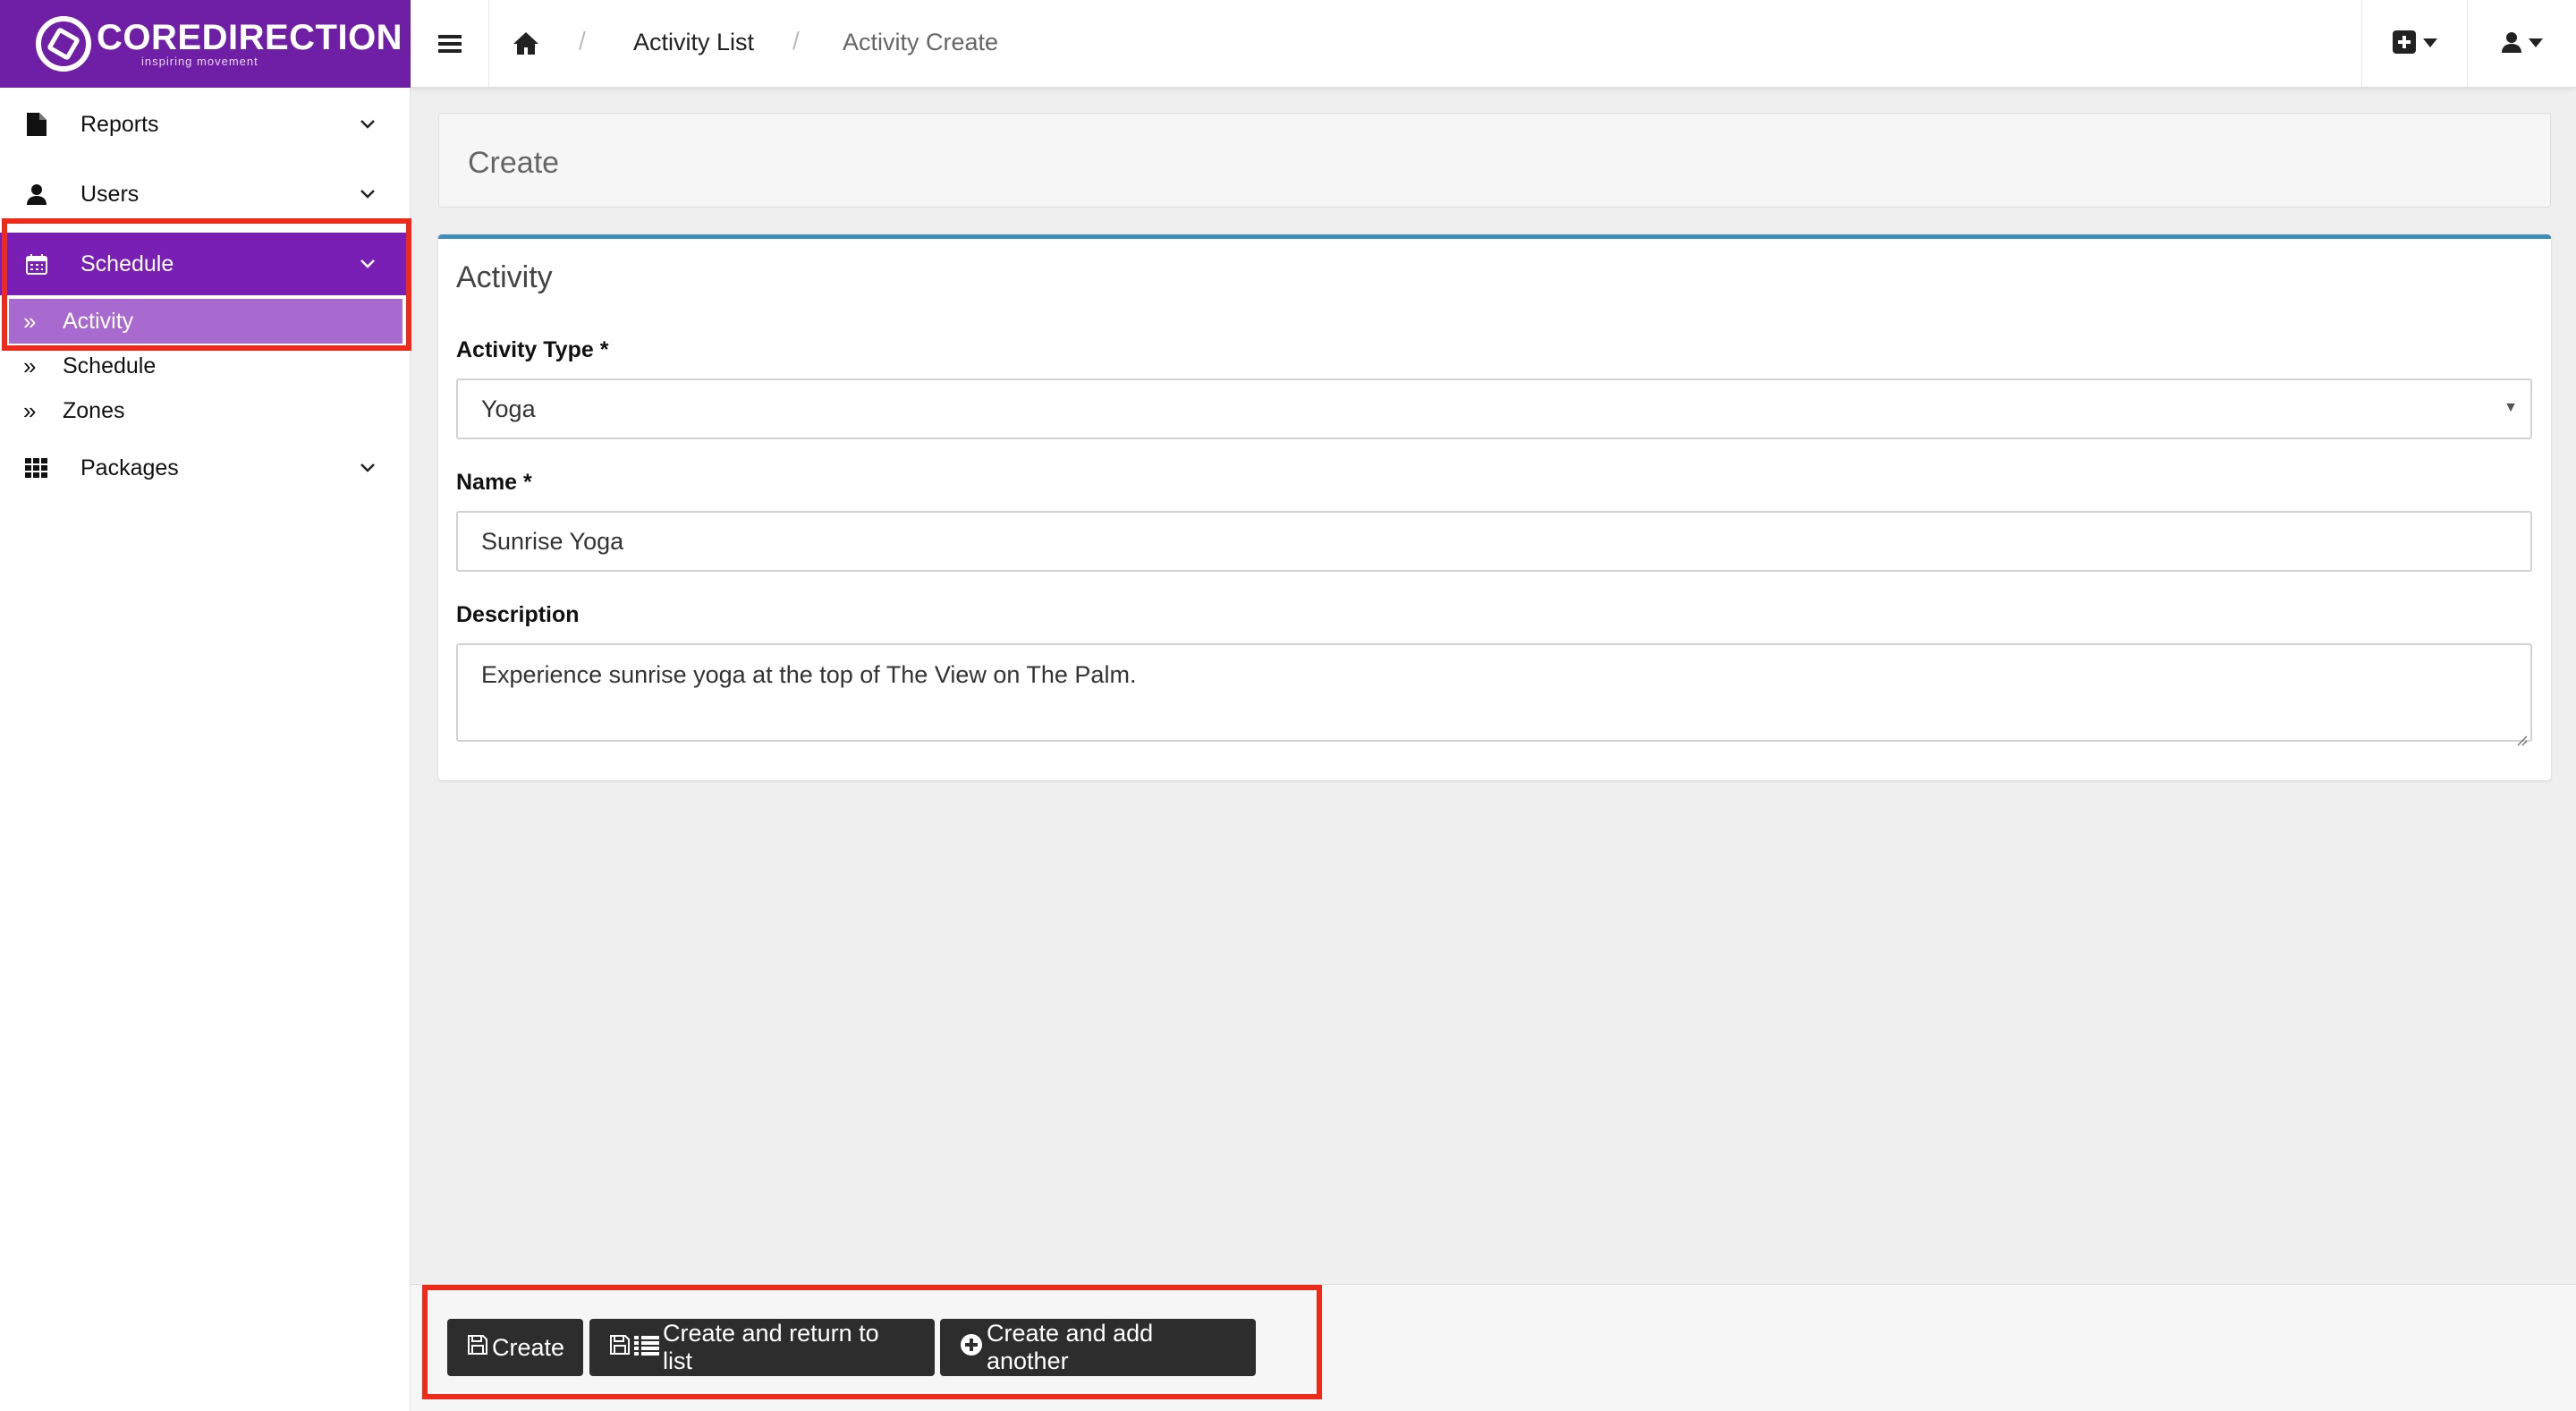  I want to click on create-and-add-another-label: Create and add another, so click(1070, 1347).